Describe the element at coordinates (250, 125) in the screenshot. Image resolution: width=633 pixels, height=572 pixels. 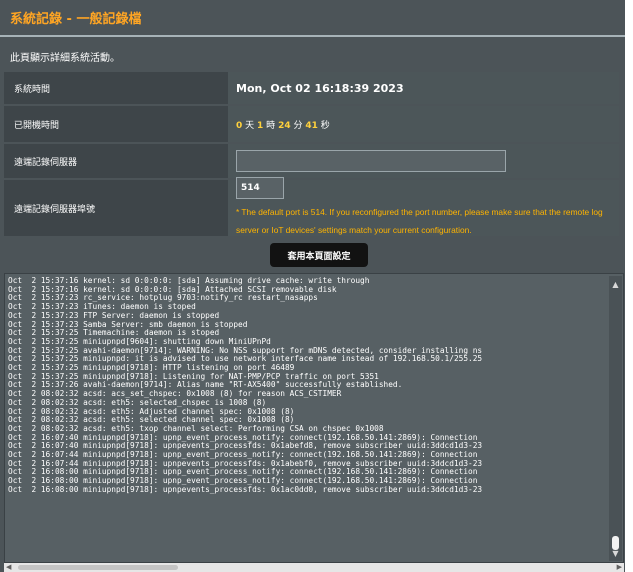
I see `uptime-days-unit: 天` at that location.